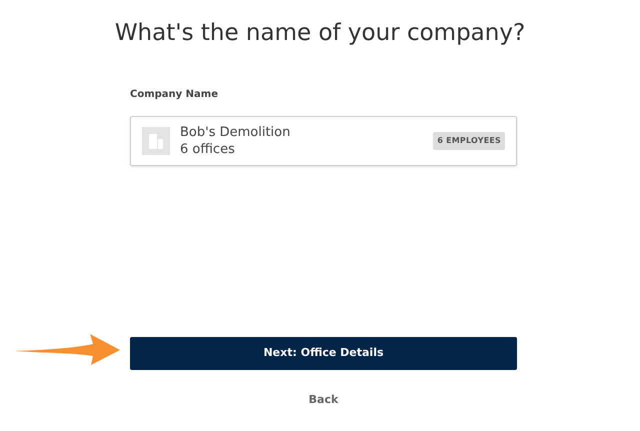 The width and height of the screenshot is (640, 431). I want to click on building-icon, so click(156, 141).